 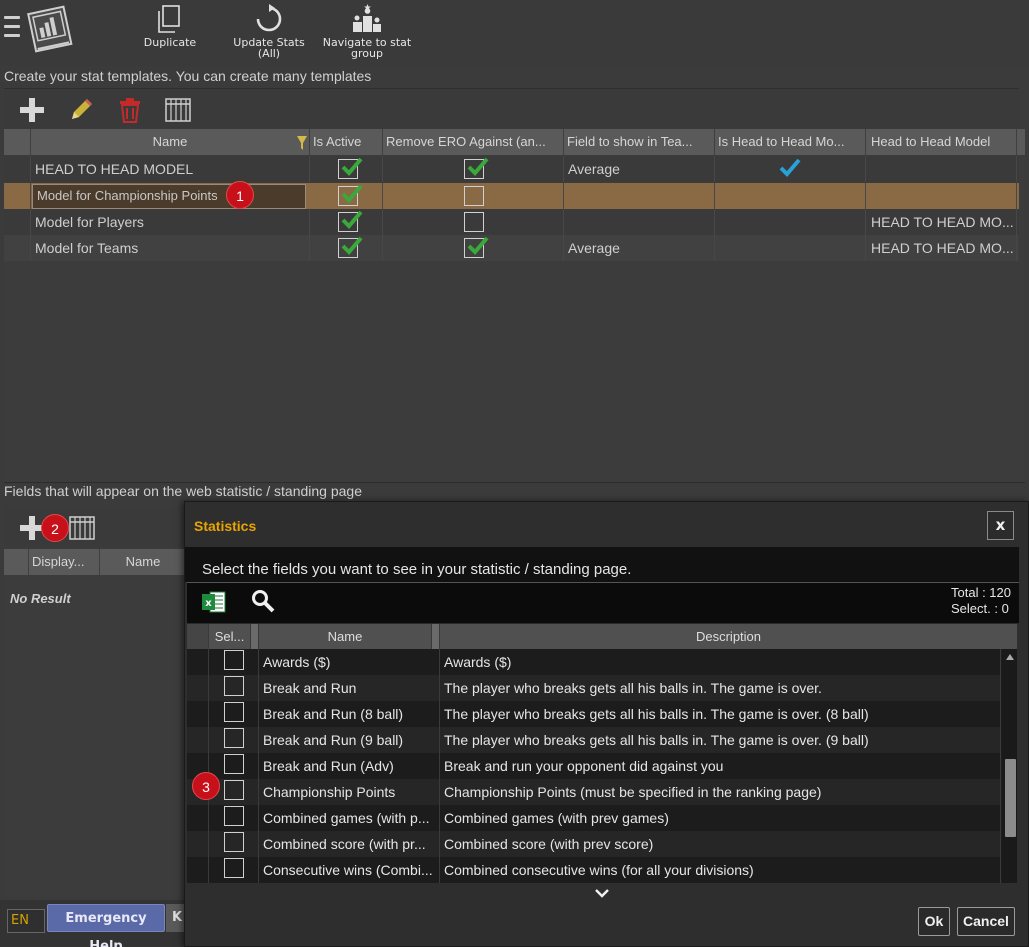 I want to click on statistic-row: Awards ($) Awards ($), so click(x=594, y=662).